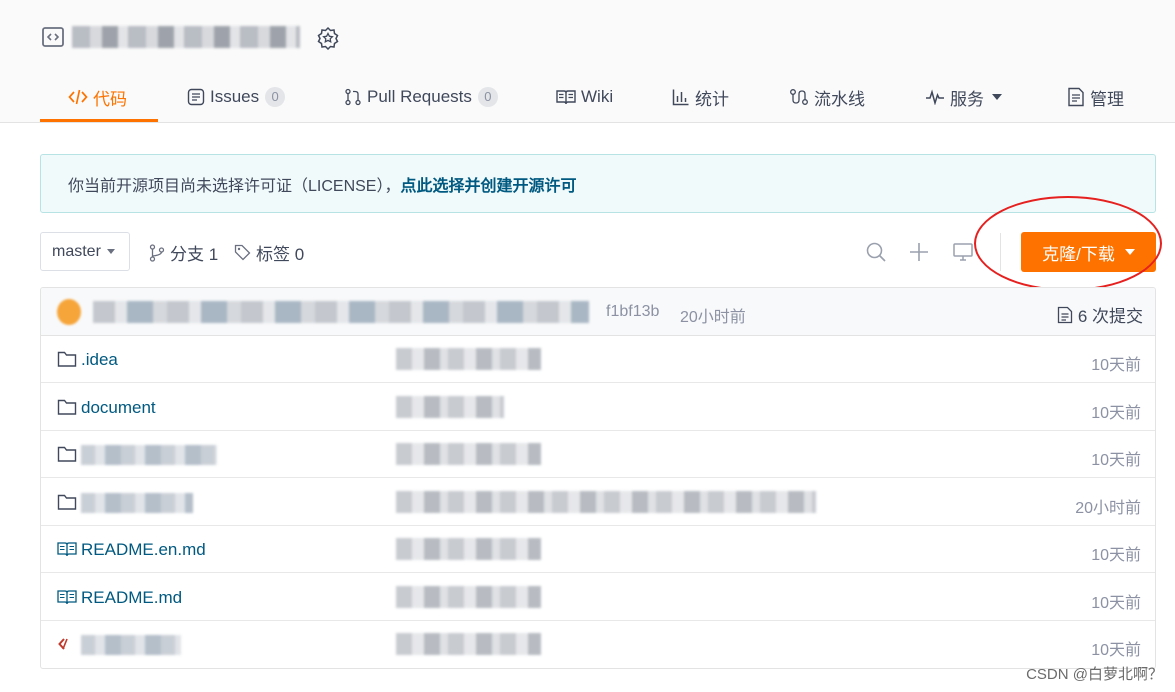 Image resolution: width=1175 pixels, height=692 pixels. I want to click on commit-count-link: 6 次提交, so click(1100, 314).